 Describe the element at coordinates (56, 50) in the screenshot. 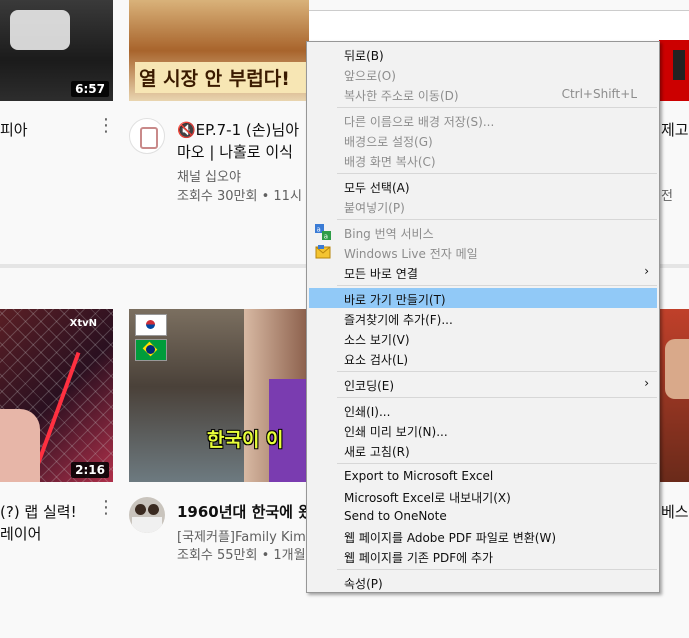

I see `video-thumbnail: 6:57` at that location.